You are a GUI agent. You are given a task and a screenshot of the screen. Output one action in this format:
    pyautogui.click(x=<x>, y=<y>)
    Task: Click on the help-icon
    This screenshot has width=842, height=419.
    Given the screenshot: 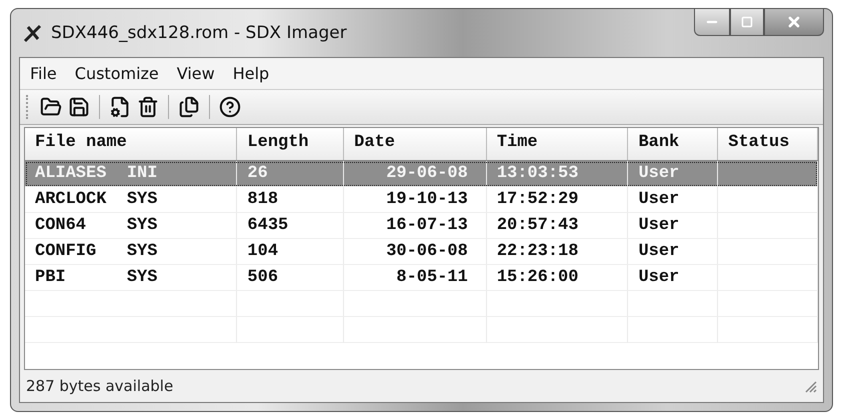 What is the action you would take?
    pyautogui.click(x=230, y=107)
    